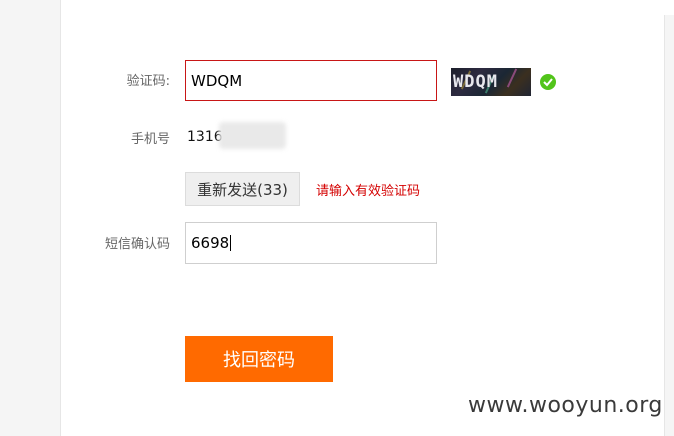  What do you see at coordinates (242, 189) in the screenshot?
I see `resend-sms-button: 重新发送(33)` at bounding box center [242, 189].